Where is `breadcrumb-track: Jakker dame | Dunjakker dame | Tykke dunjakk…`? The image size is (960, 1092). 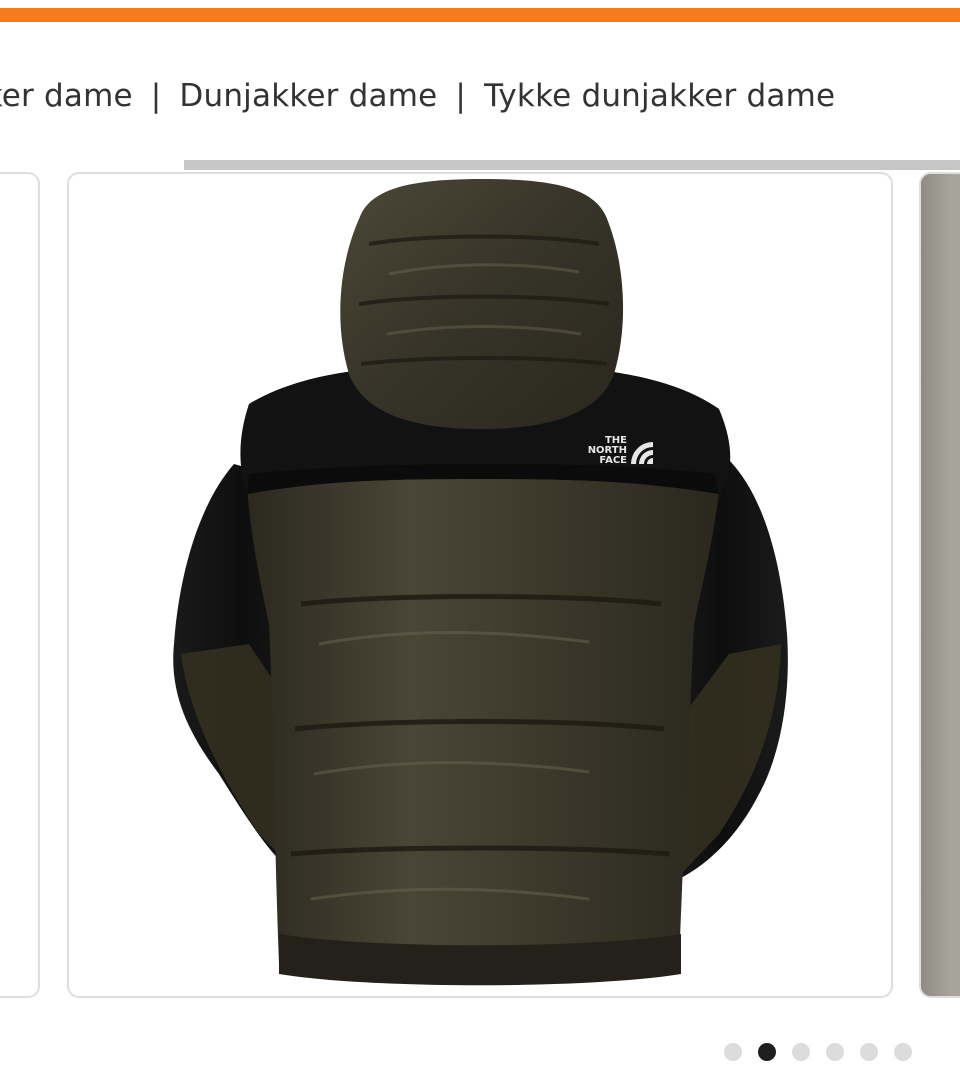 breadcrumb-track: Jakker dame | Dunjakker dame | Tykke dunjakk… is located at coordinates (417, 96).